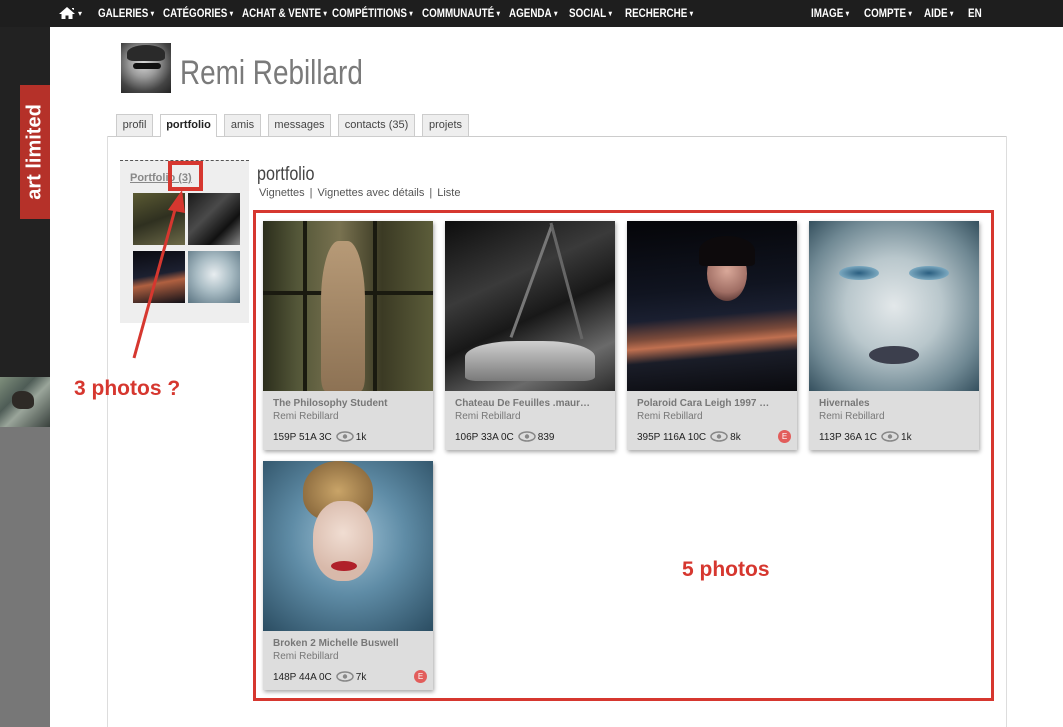 The width and height of the screenshot is (1063, 727). I want to click on portfolio-heading: portfolio, so click(286, 174).